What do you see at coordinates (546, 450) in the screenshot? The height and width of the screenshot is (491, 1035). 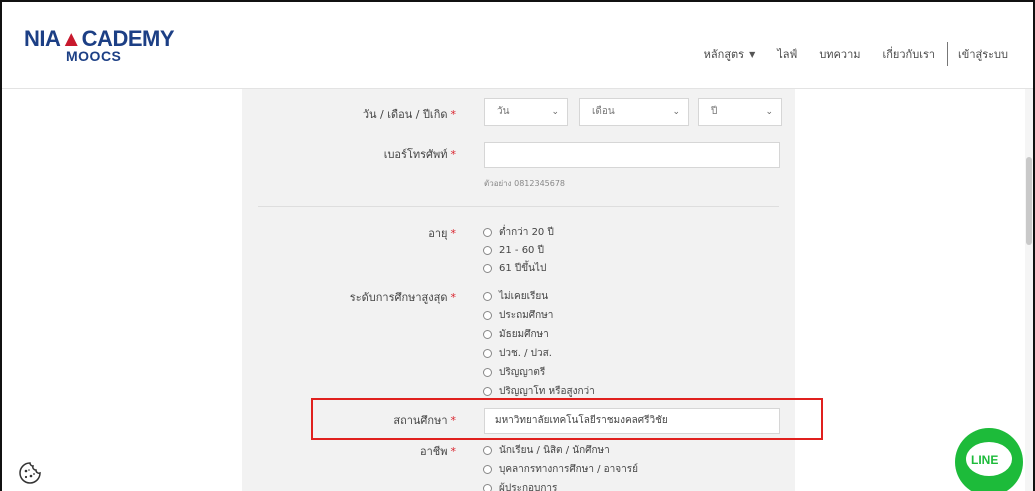 I see `occupation-option-student: นักเรียน / นิสิต / นักศึกษา` at bounding box center [546, 450].